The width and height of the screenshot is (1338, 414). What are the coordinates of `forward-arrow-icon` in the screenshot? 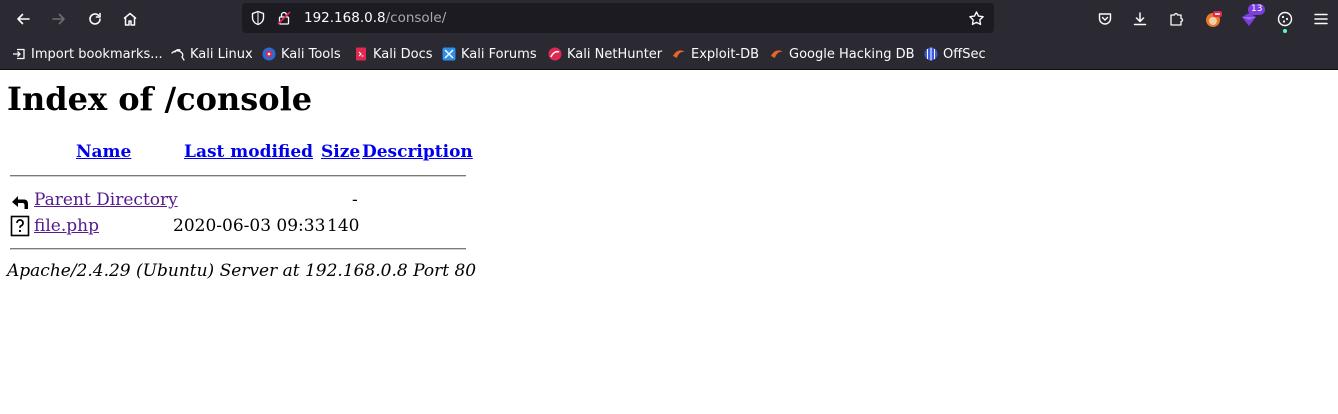 It's located at (58, 18).